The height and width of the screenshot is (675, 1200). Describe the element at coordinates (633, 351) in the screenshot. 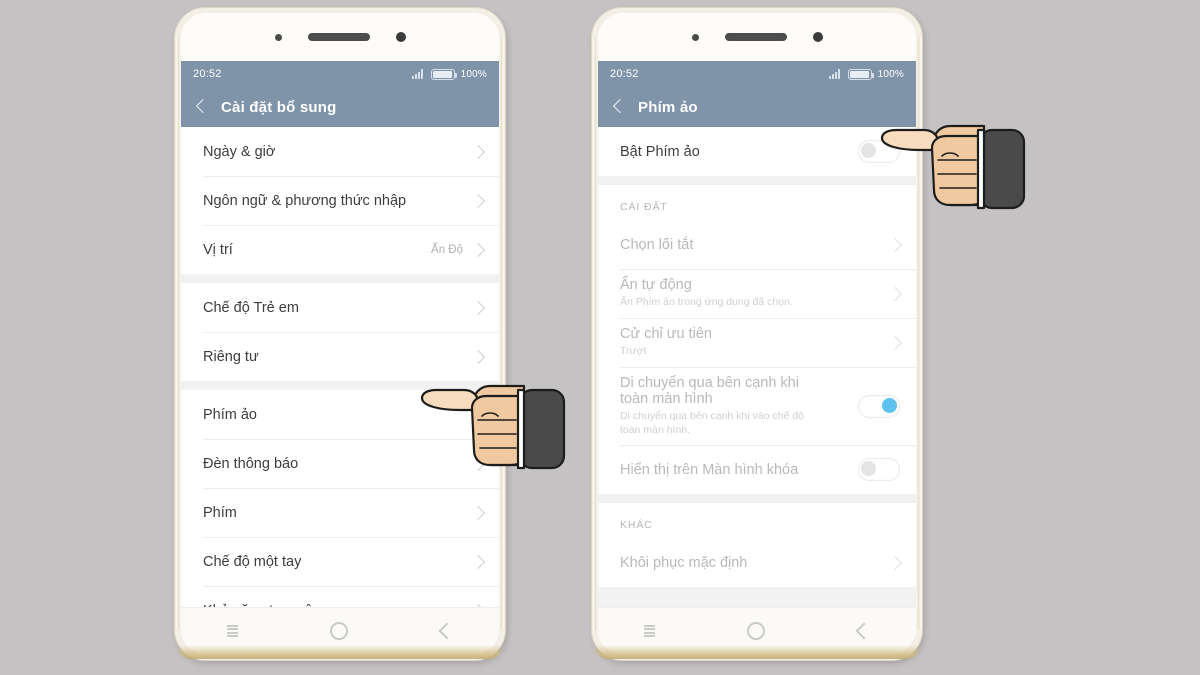

I see `row-subtitle: Trượt` at that location.